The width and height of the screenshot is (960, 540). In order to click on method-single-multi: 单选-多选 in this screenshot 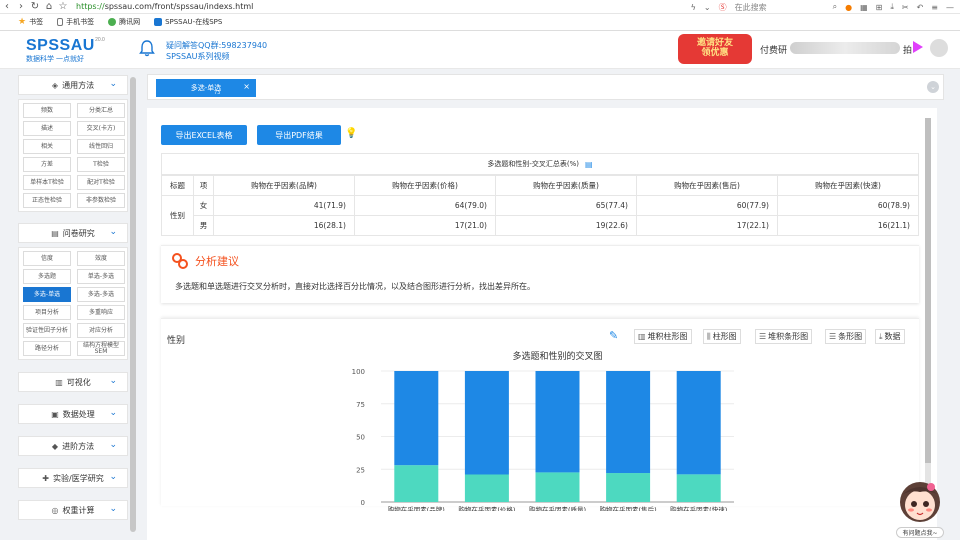, I will do `click(101, 276)`.